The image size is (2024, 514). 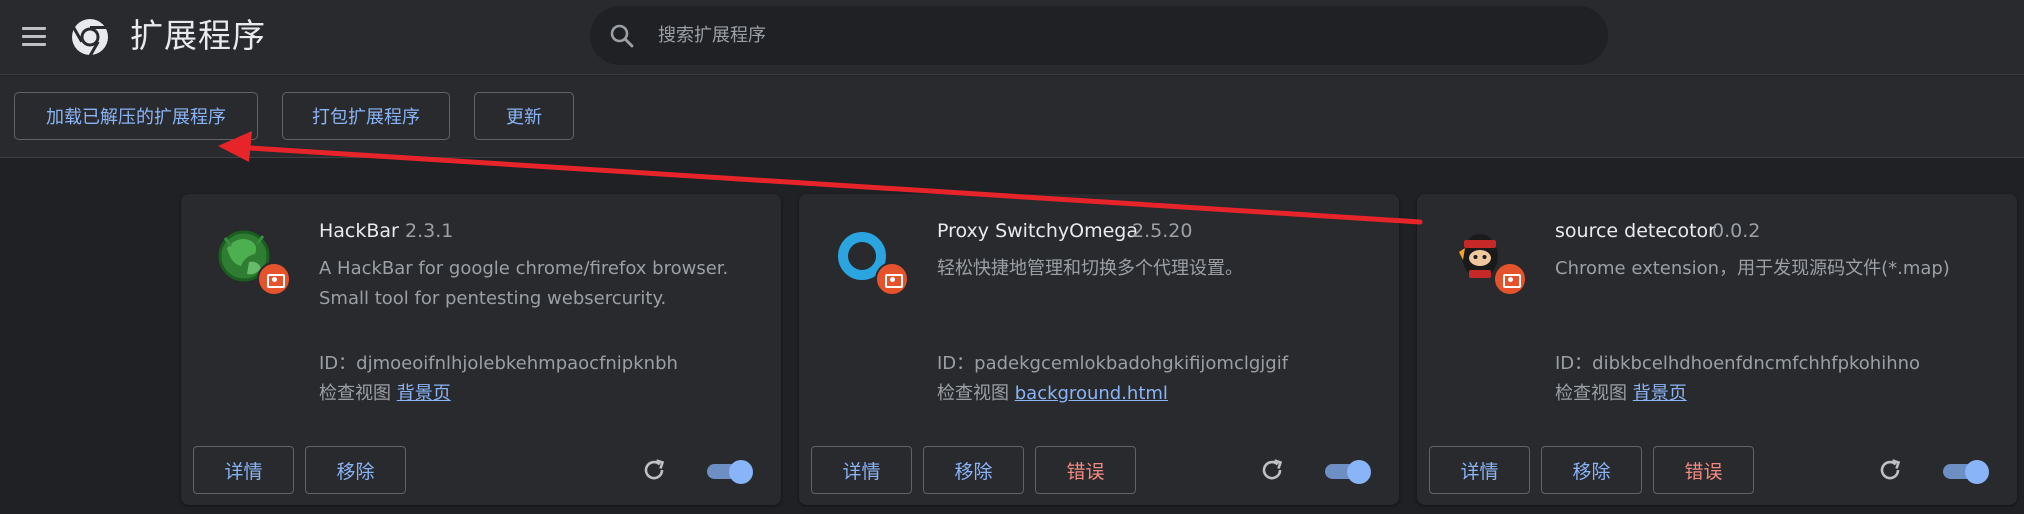 I want to click on search-box, so click(x=1099, y=35).